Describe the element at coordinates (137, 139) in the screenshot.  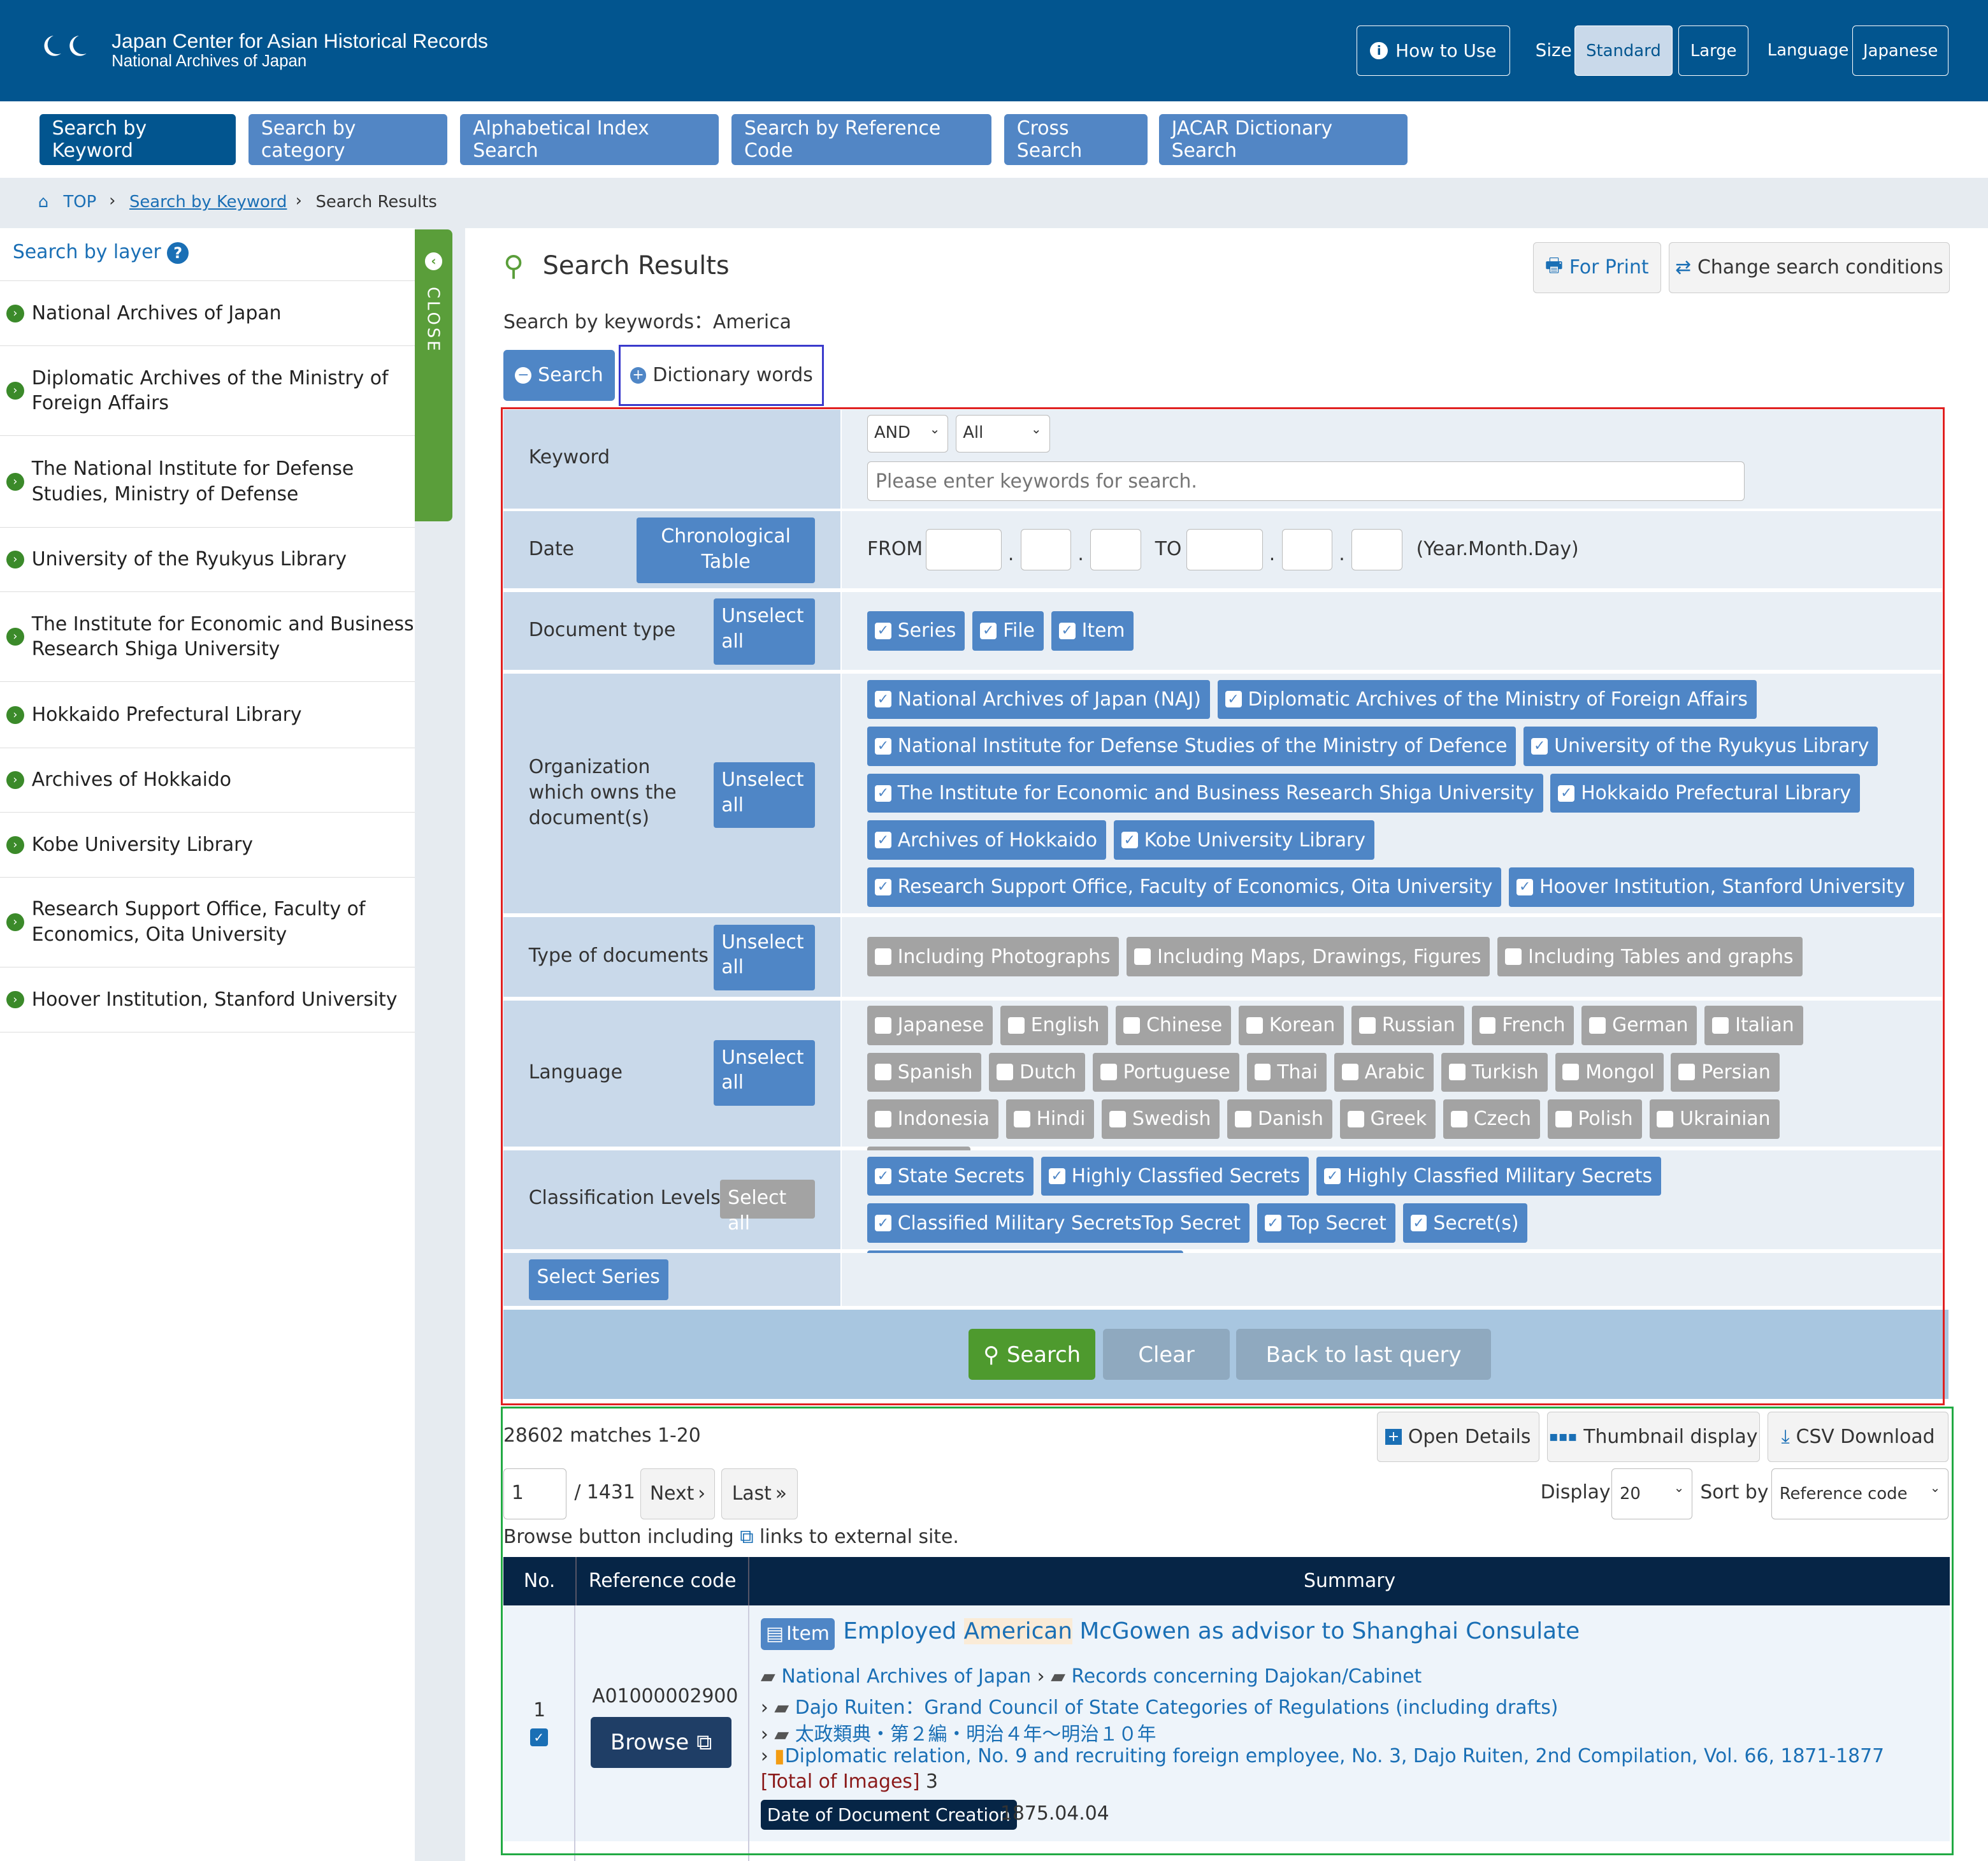
I see `tab-search-by-keyword: Search by Keyword` at that location.